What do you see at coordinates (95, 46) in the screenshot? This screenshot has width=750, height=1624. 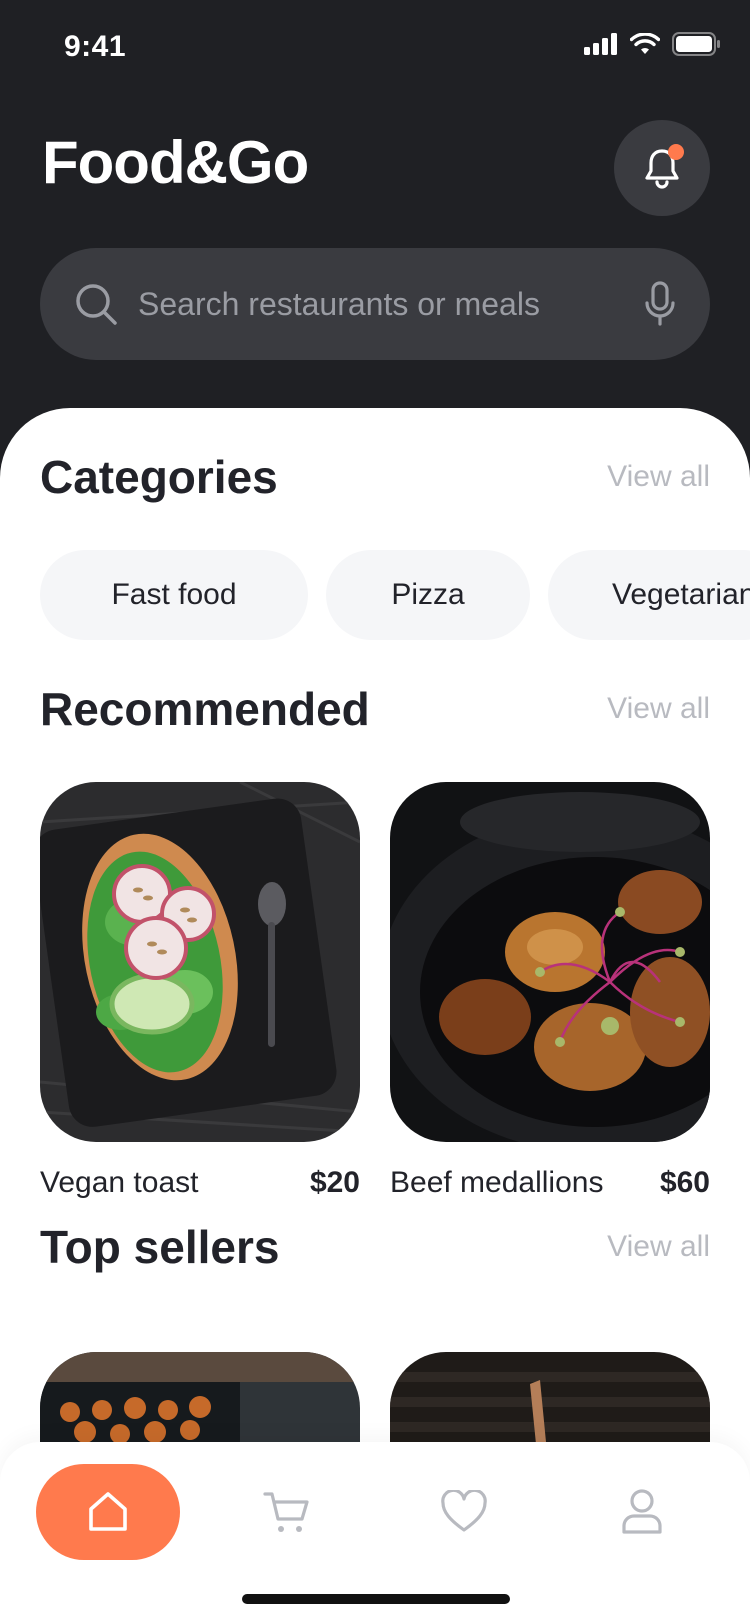 I see `status-time: 9:41` at bounding box center [95, 46].